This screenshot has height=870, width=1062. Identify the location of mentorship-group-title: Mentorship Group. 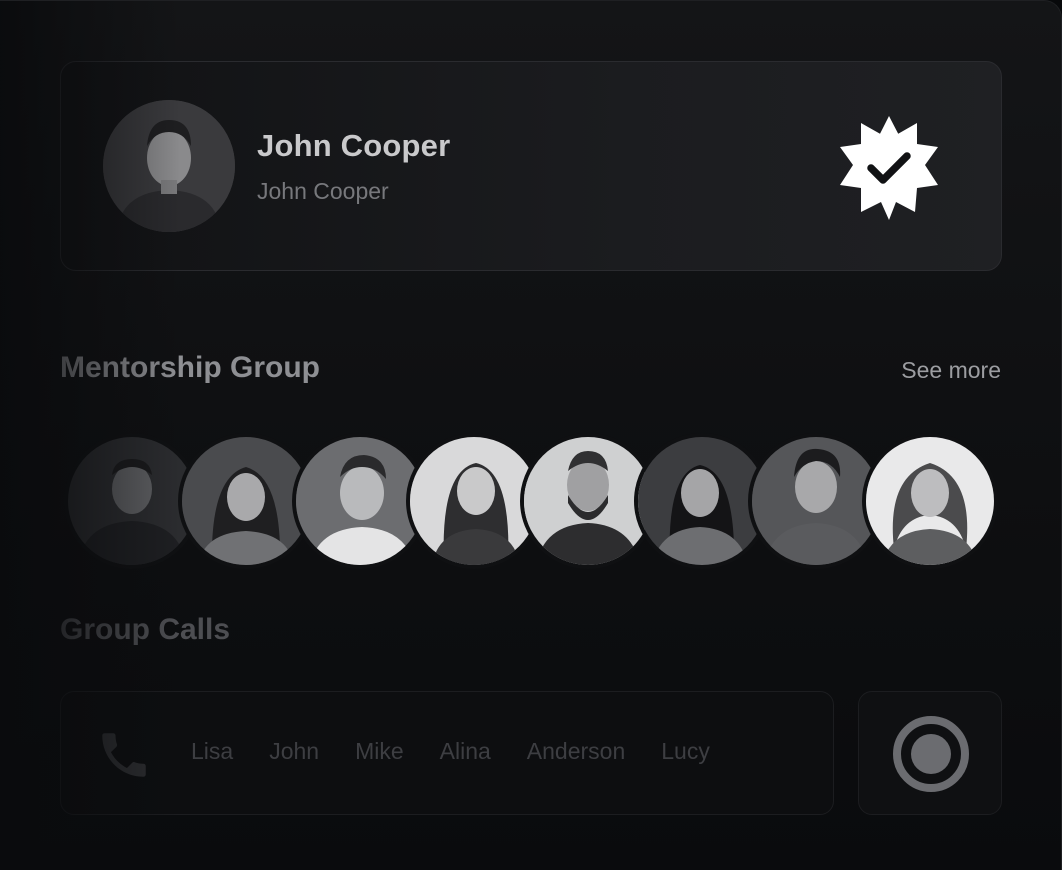
(190, 367).